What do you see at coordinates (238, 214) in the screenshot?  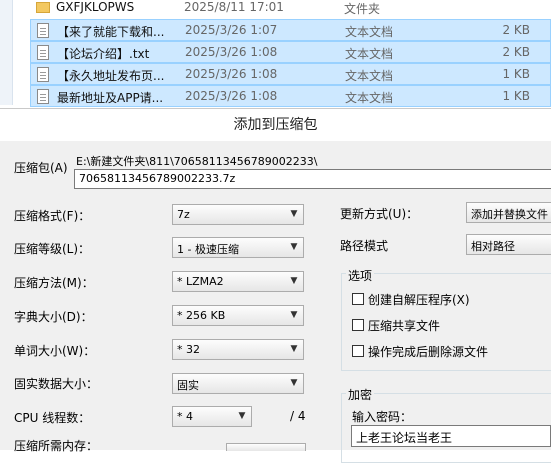 I see `format-select: 7z ▼` at bounding box center [238, 214].